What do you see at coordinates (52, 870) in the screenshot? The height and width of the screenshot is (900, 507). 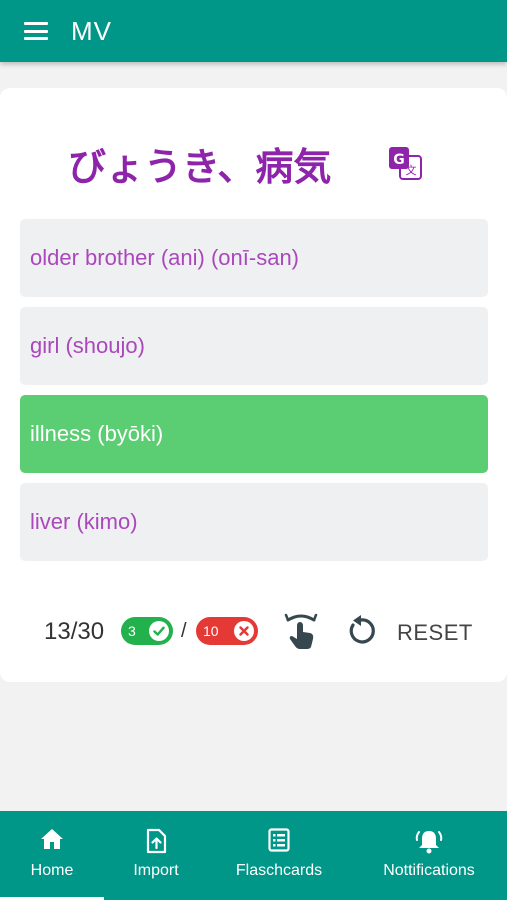 I see `nav-label: Home` at bounding box center [52, 870].